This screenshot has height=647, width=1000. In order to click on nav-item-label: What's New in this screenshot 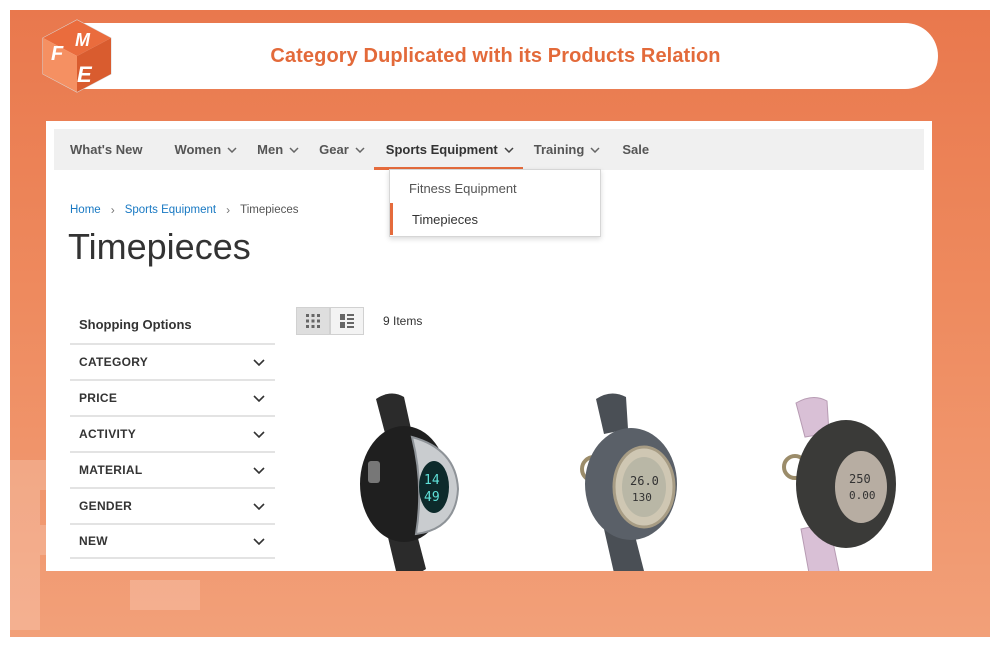, I will do `click(106, 149)`.